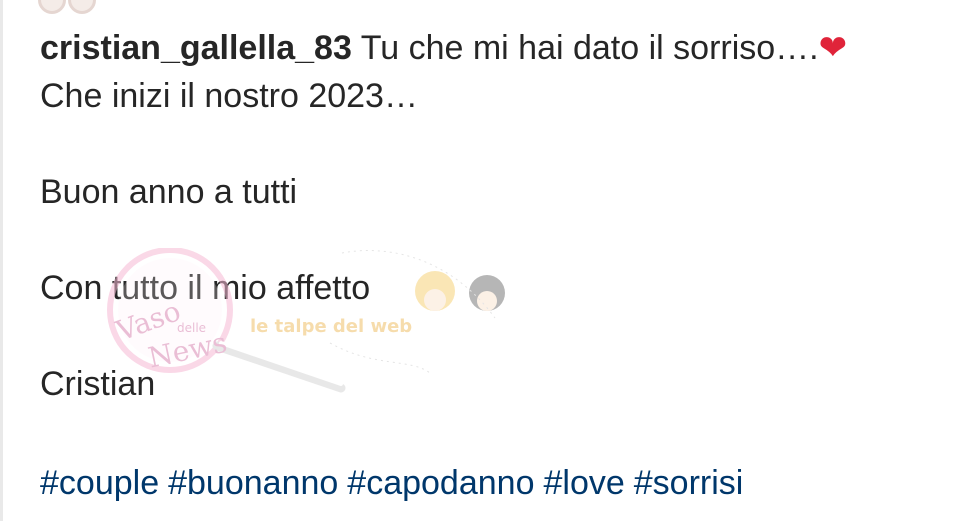 Image resolution: width=956 pixels, height=521 pixels. Describe the element at coordinates (689, 483) in the screenshot. I see `hashtag-link: #sorrisi` at that location.